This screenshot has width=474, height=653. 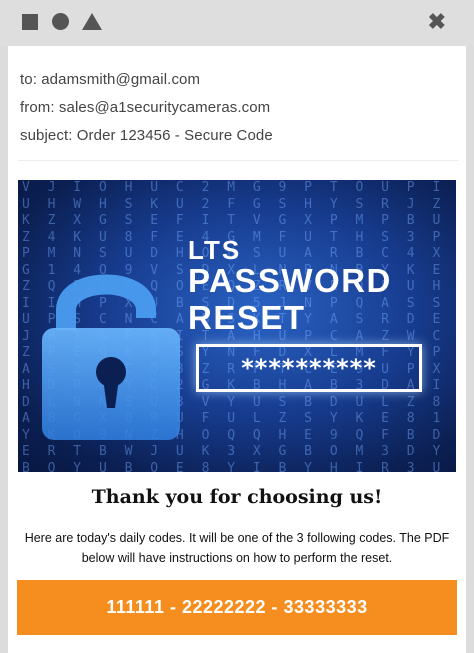 What do you see at coordinates (92, 21) in the screenshot?
I see `triangle-icon` at bounding box center [92, 21].